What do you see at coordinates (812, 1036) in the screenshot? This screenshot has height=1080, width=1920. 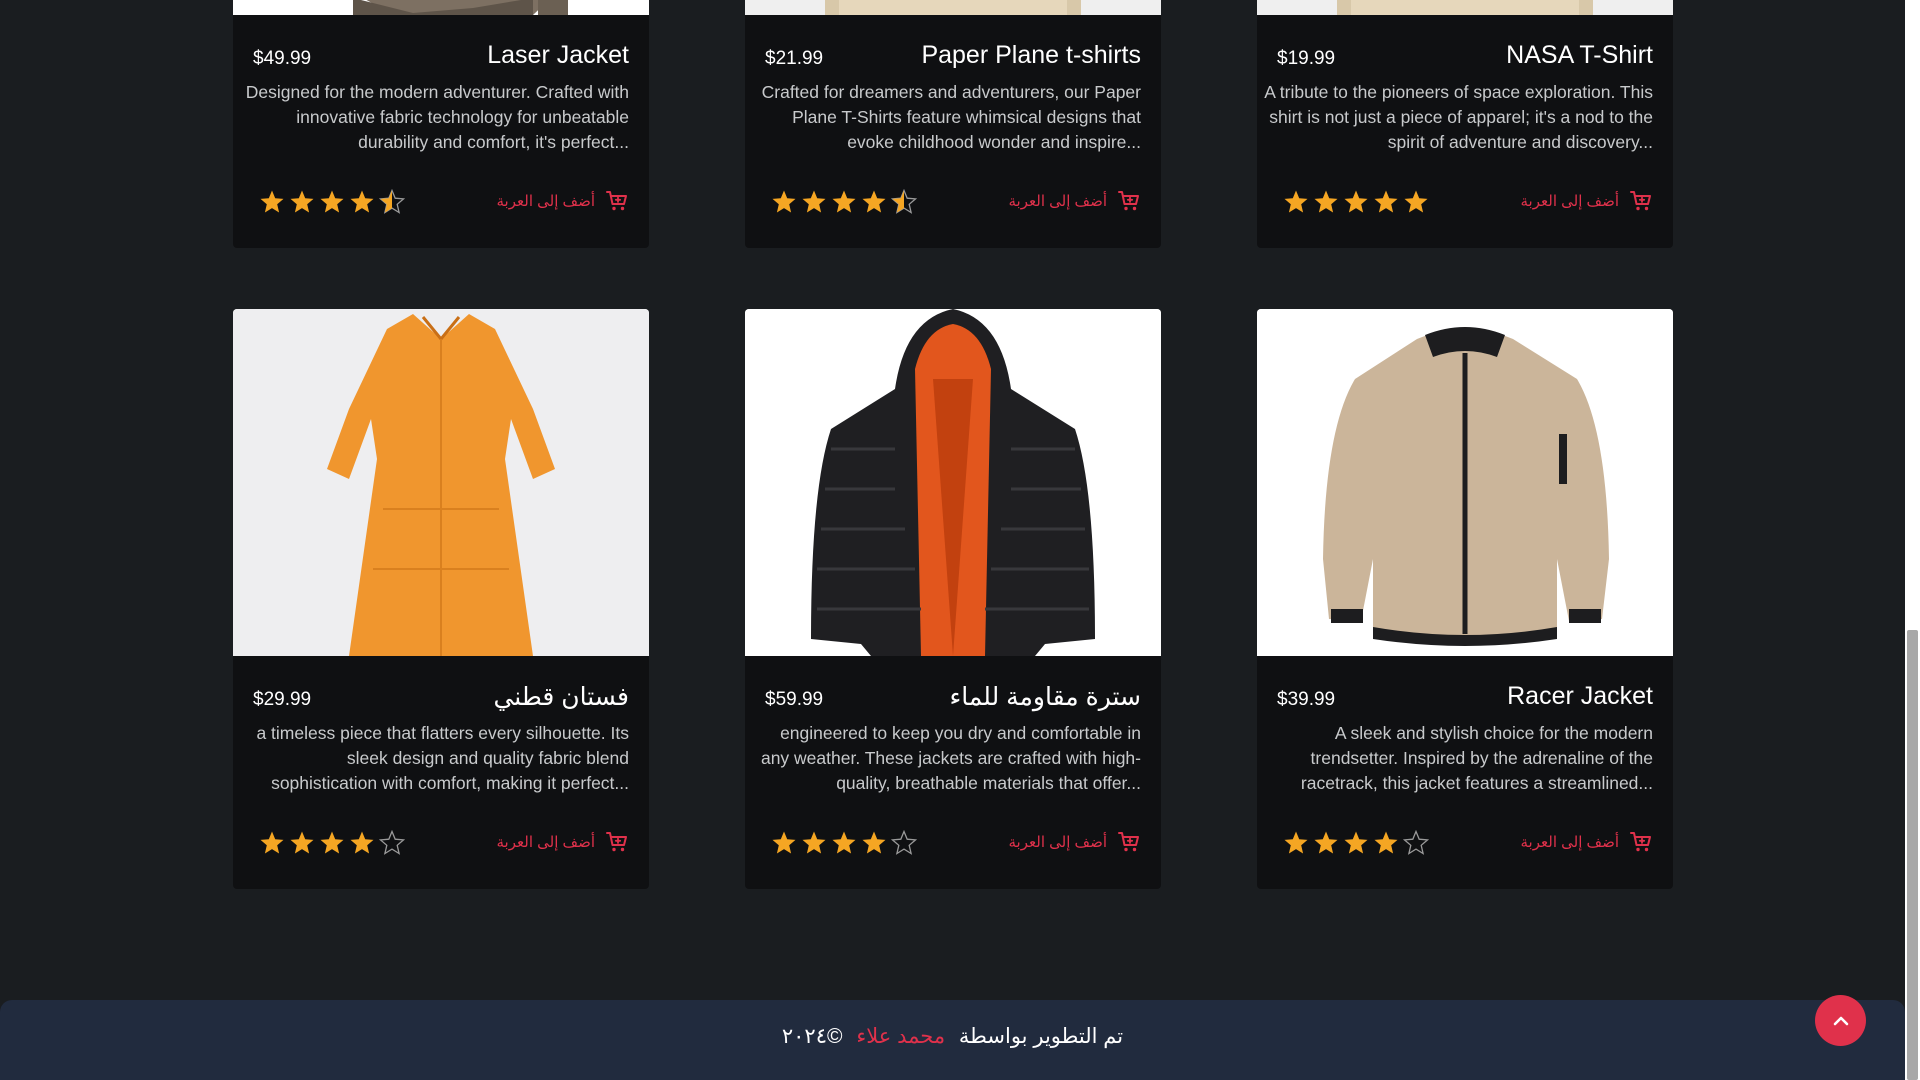 I see `footer-copyright: ©٢٠٢٤` at bounding box center [812, 1036].